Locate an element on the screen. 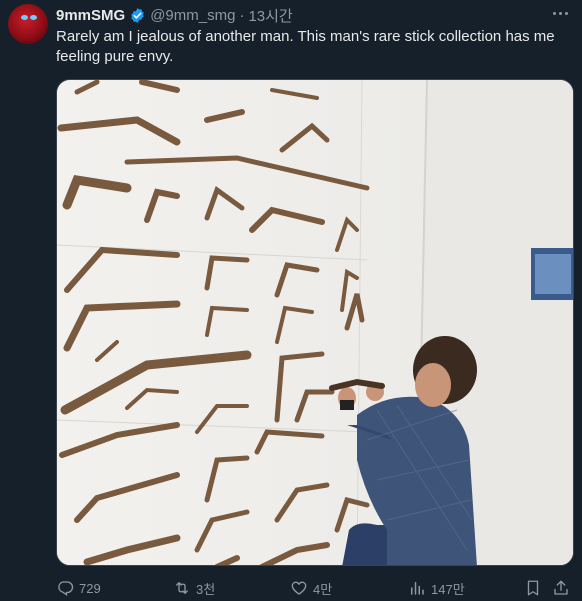  display-name: 9mmSMG is located at coordinates (90, 15).